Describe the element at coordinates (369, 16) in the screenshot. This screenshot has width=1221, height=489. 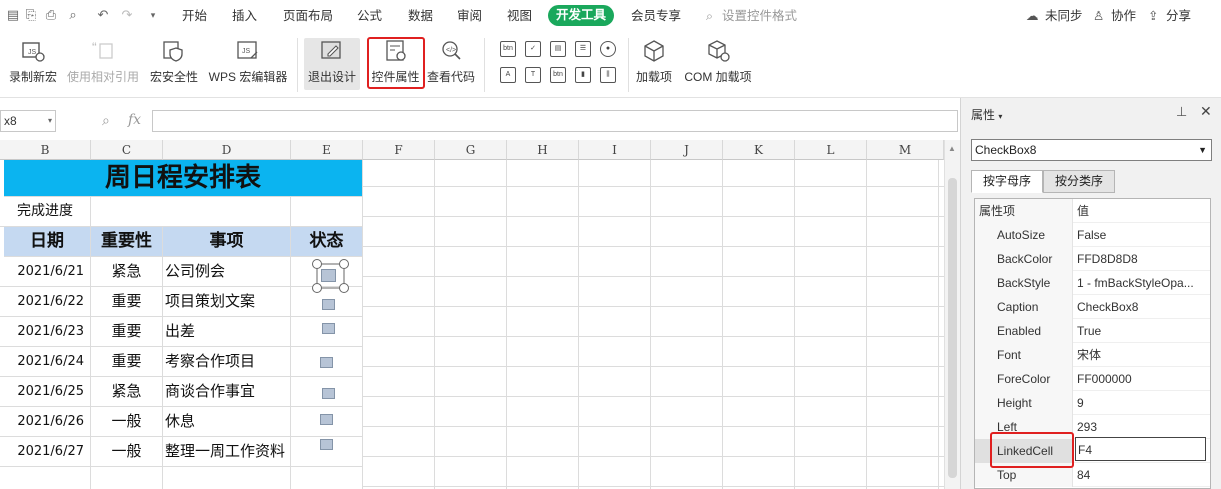
I see `menu-formula: 公式` at that location.